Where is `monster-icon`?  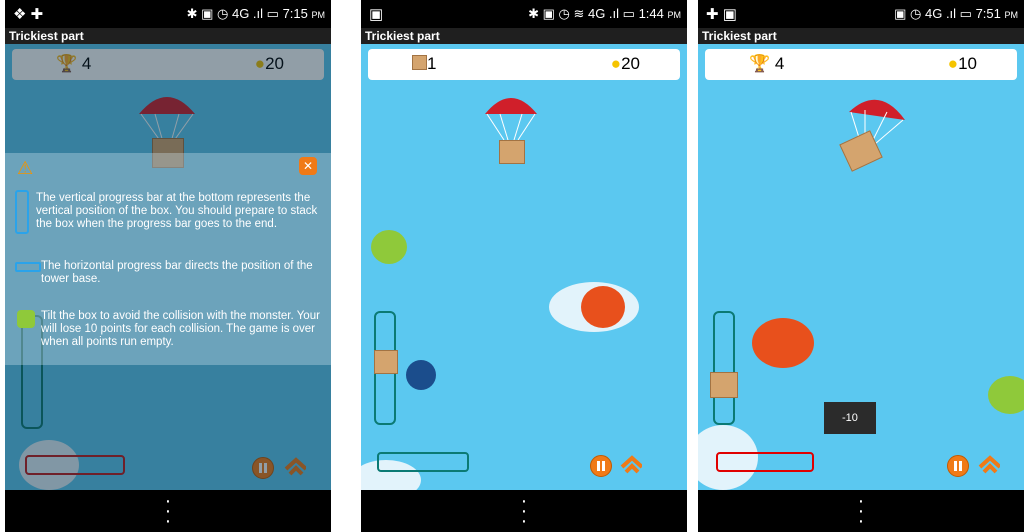
monster-icon is located at coordinates (26, 319).